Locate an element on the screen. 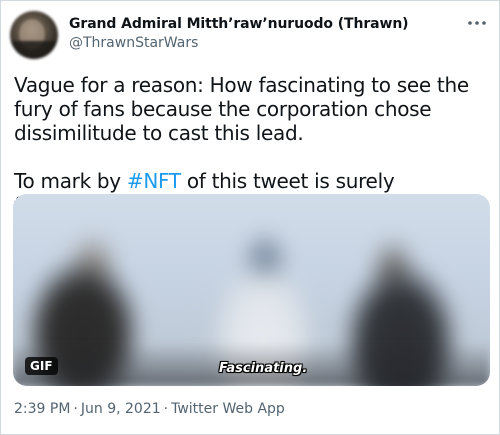 This screenshot has width=500, height=435. avatar is located at coordinates (34, 35).